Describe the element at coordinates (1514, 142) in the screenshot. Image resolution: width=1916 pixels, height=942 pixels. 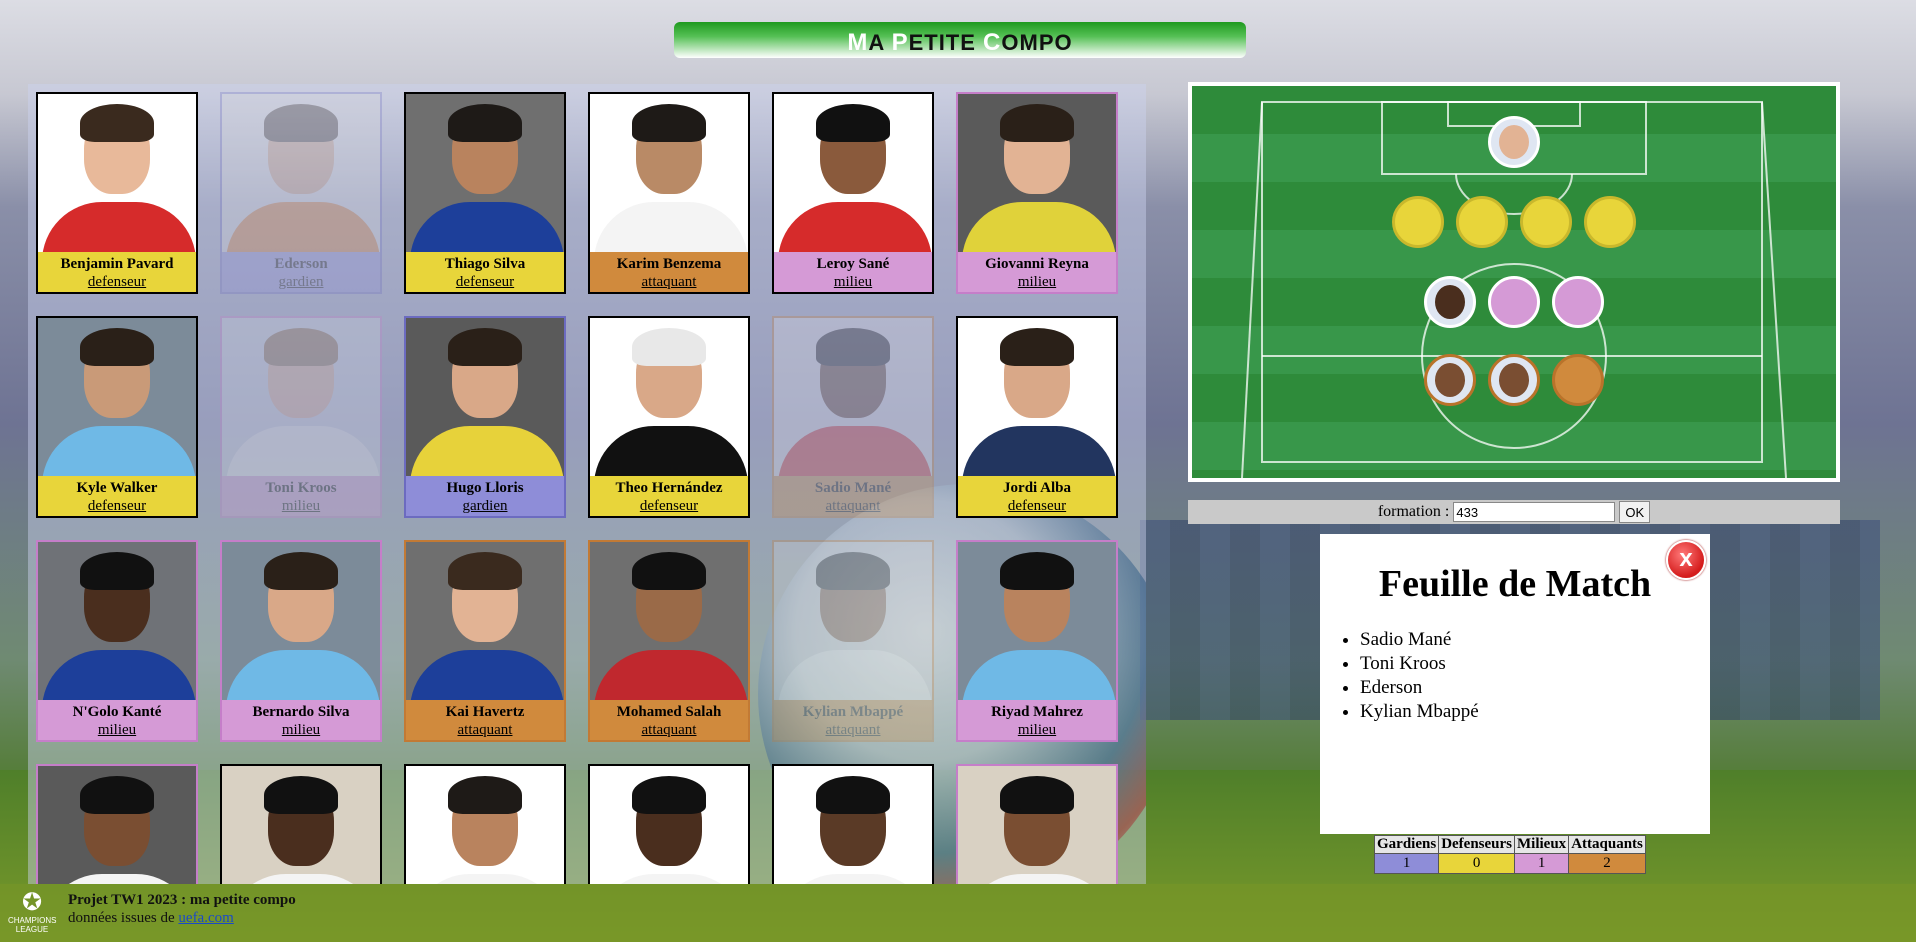
I see `pitch-slot-gardien` at that location.